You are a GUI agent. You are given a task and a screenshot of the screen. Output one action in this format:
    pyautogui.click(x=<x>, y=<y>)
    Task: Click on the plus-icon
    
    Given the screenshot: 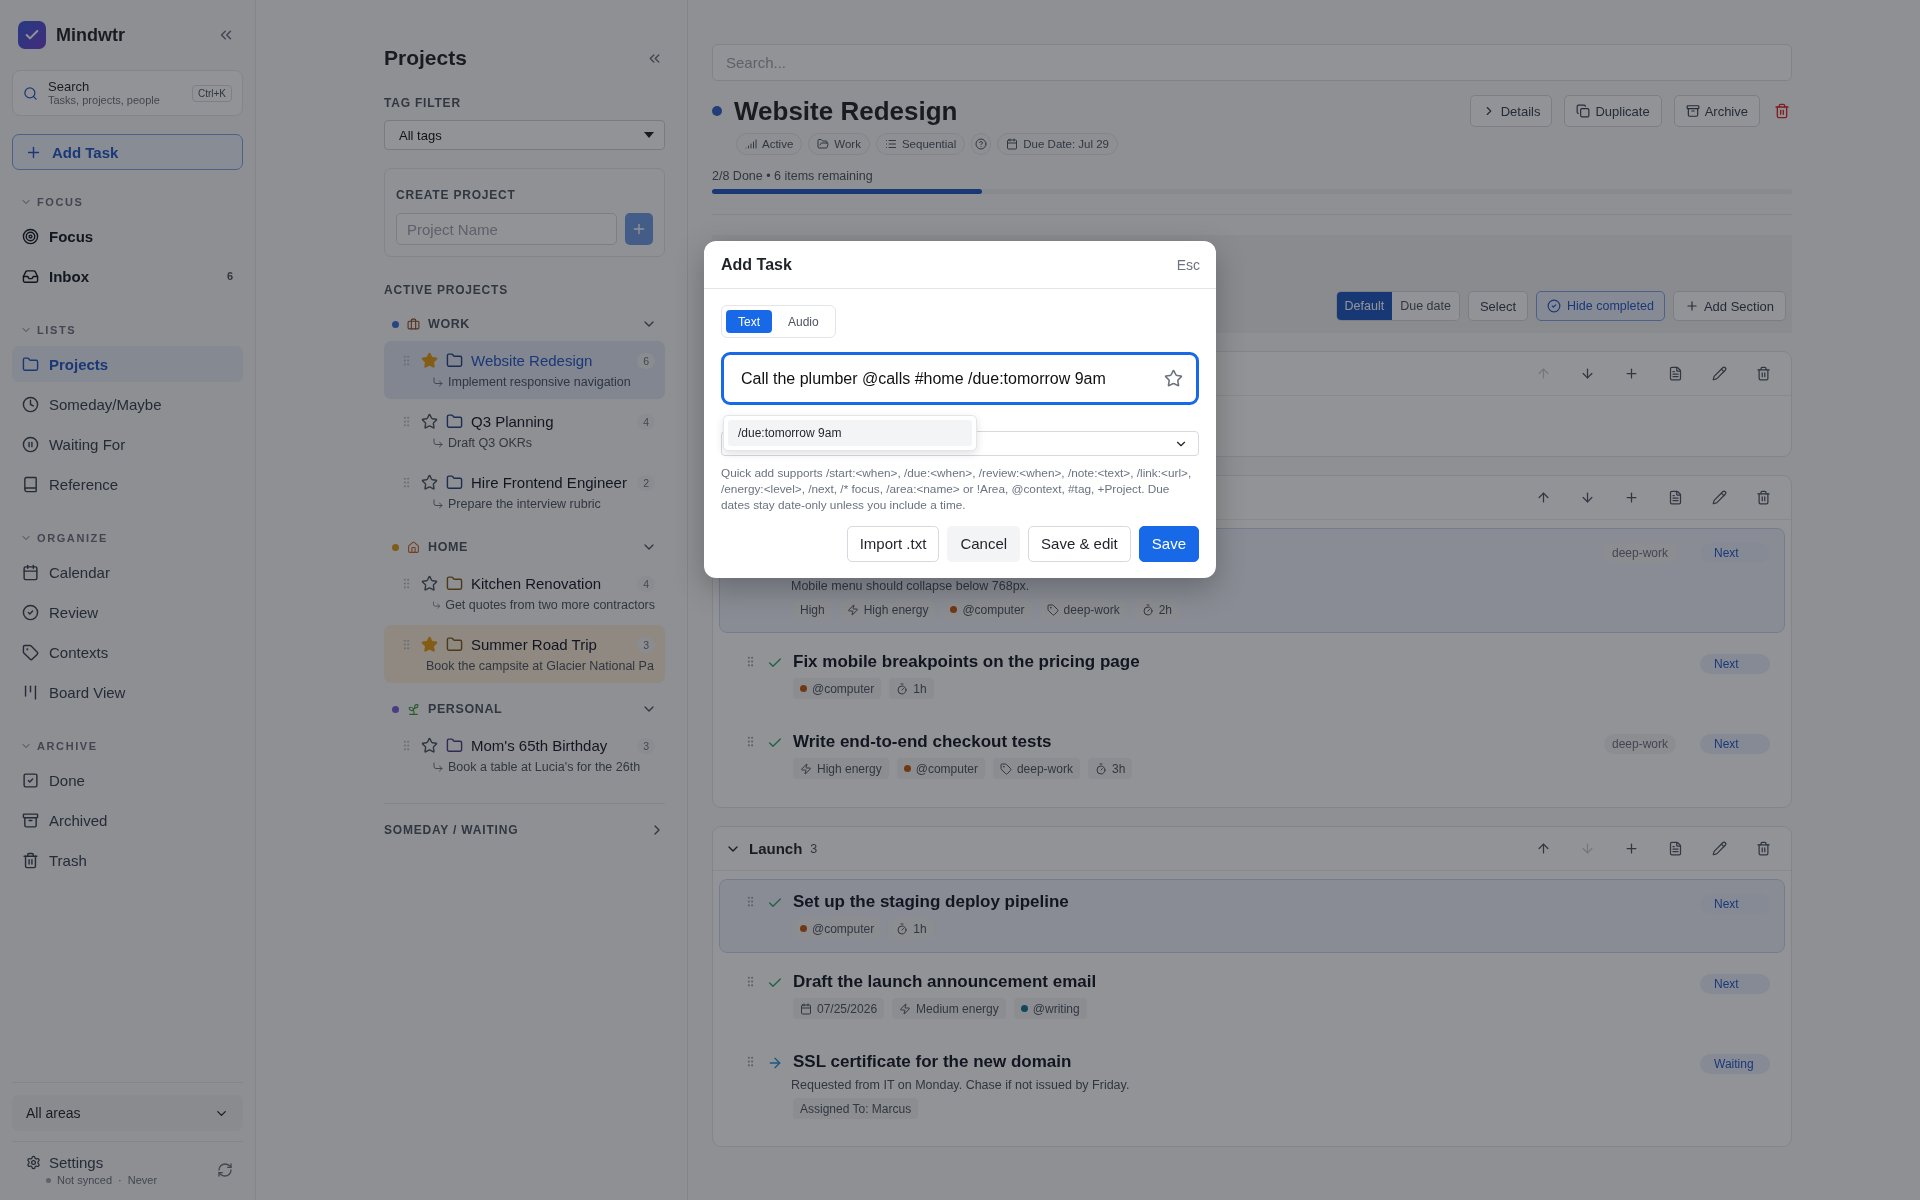 What is the action you would take?
    pyautogui.click(x=639, y=229)
    